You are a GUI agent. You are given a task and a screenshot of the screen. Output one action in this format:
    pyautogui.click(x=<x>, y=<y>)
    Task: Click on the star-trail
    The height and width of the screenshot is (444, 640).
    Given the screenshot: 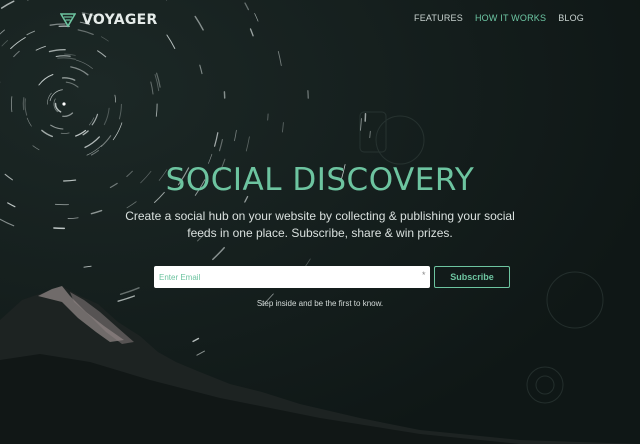 What is the action you would take?
    pyautogui.click(x=370, y=134)
    